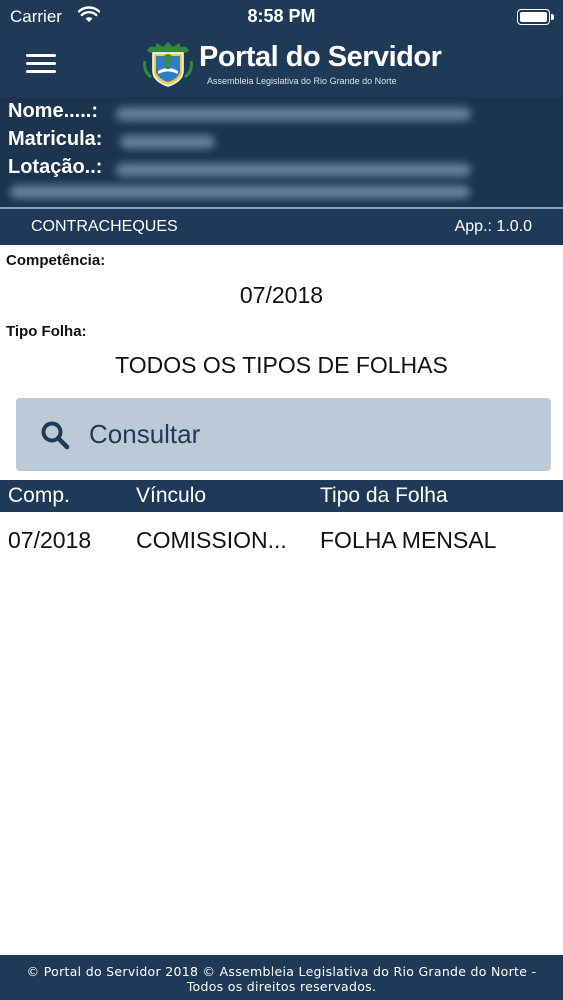 Image resolution: width=563 pixels, height=1000 pixels. What do you see at coordinates (281, 986) in the screenshot?
I see `footer-rights: Todos os direitos reservados.` at bounding box center [281, 986].